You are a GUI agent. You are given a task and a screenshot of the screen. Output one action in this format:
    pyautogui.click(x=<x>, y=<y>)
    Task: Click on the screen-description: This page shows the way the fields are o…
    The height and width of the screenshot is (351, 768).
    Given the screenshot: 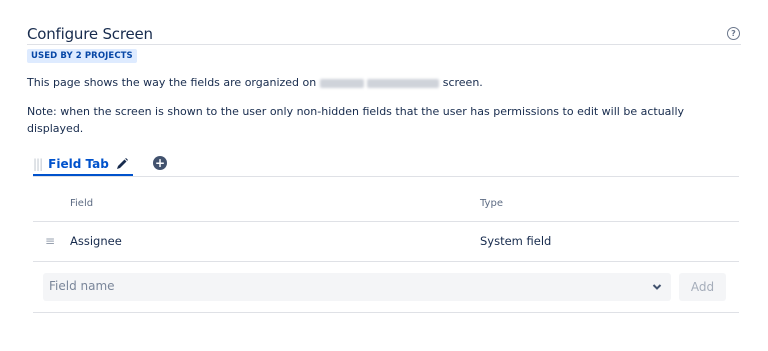 What is the action you would take?
    pyautogui.click(x=382, y=82)
    